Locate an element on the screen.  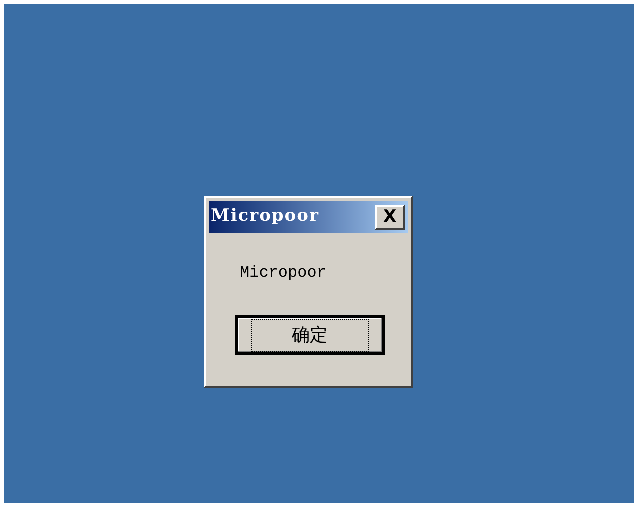
message-text: Micropoor is located at coordinates (283, 273).